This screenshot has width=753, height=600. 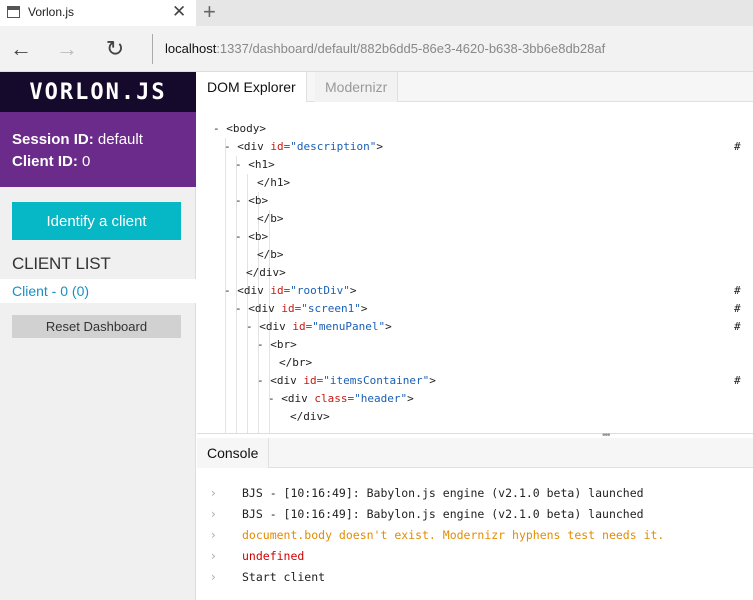 I want to click on dom-node: - <div id="description">, so click(x=303, y=147).